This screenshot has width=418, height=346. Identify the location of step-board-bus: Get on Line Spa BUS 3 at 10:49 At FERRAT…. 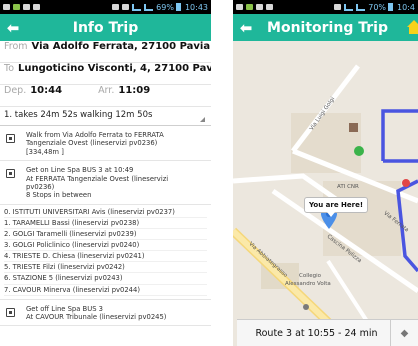
(105, 183).